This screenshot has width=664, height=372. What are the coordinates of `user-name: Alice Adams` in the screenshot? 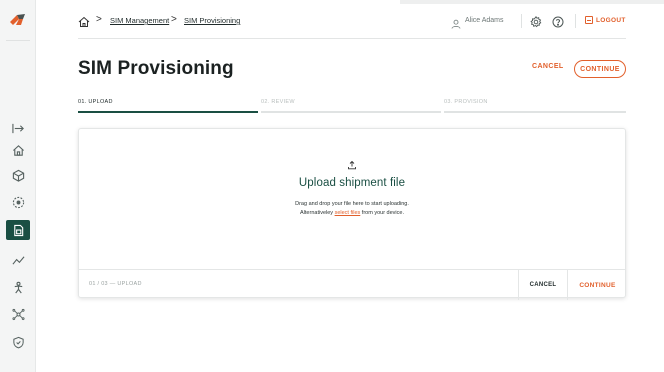 It's located at (484, 20).